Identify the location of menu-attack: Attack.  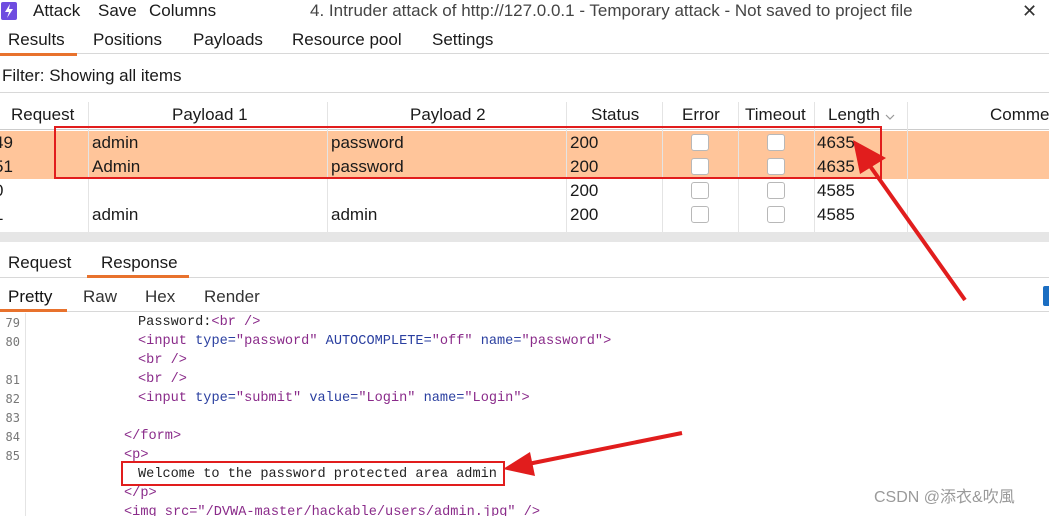
(56, 11).